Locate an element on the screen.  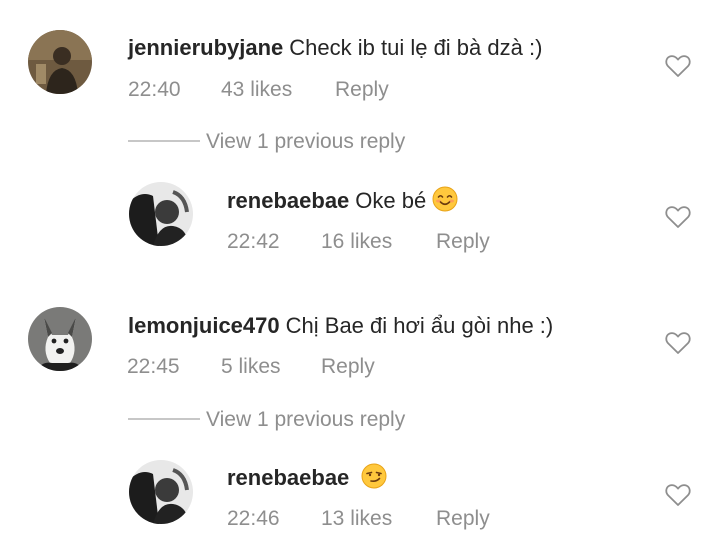
comment-text: Oke bé is located at coordinates (391, 200).